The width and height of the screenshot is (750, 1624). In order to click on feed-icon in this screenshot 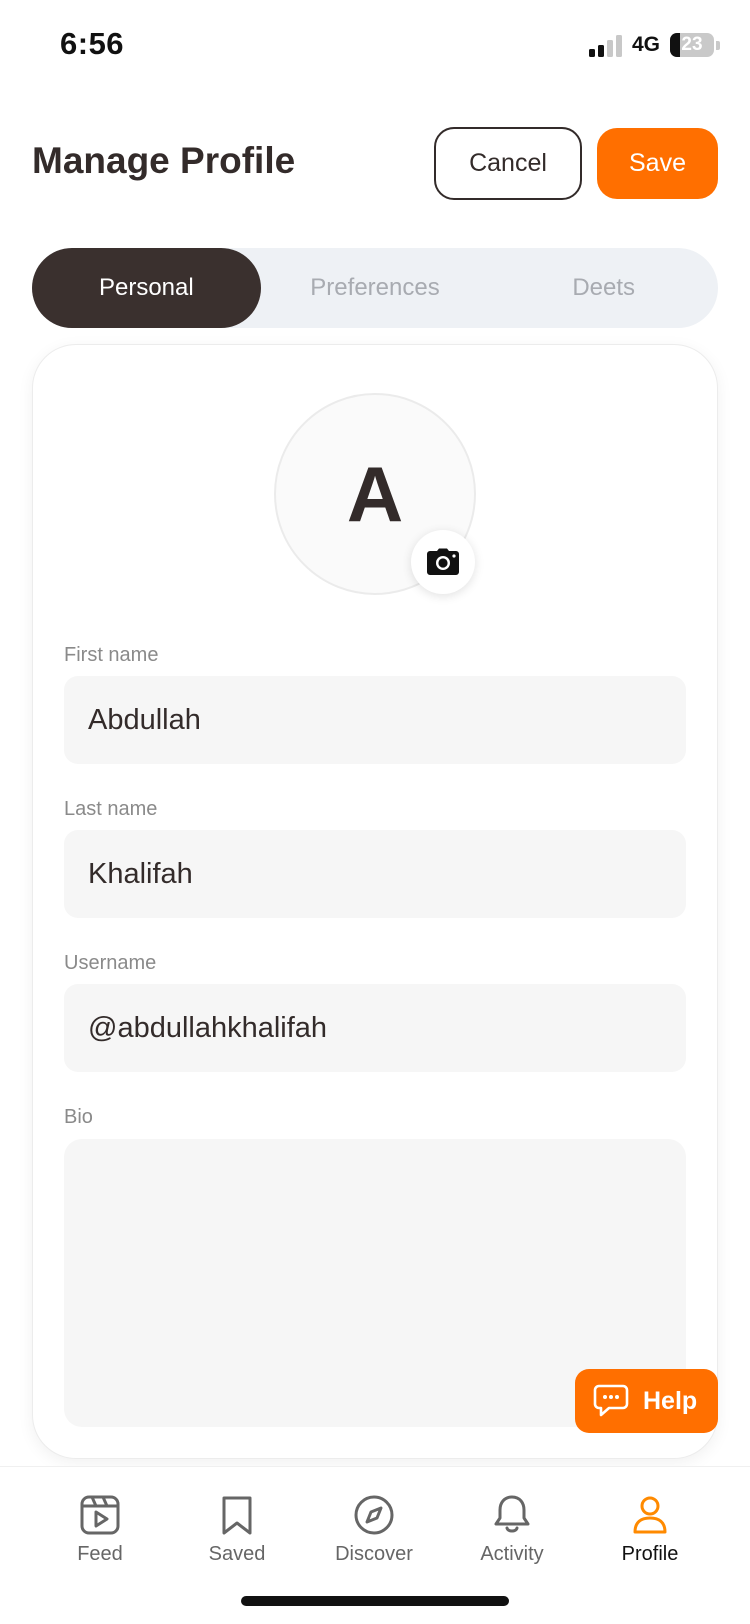, I will do `click(100, 1515)`.